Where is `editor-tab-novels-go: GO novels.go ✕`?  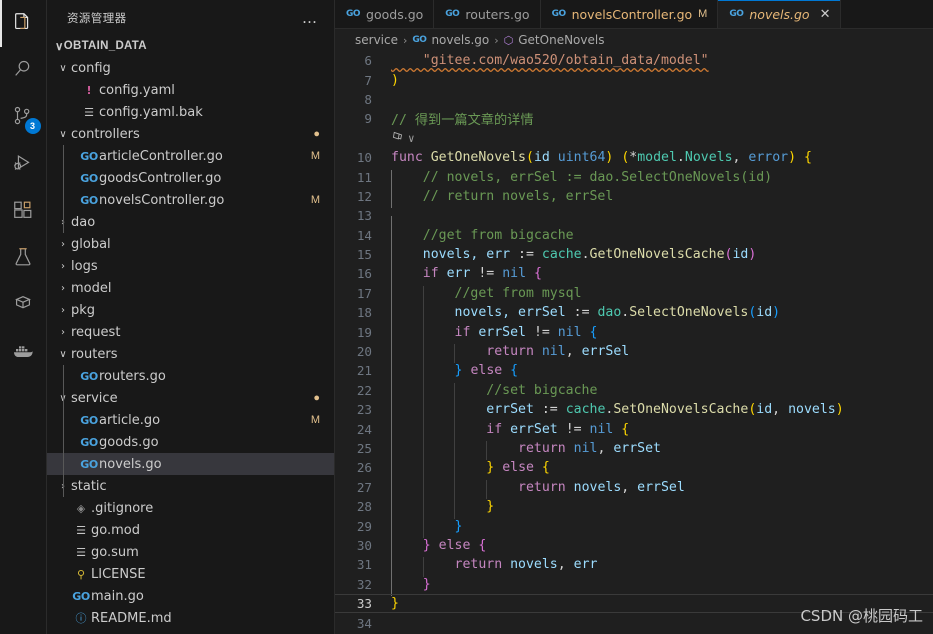 editor-tab-novels-go: GO novels.go ✕ is located at coordinates (780, 14).